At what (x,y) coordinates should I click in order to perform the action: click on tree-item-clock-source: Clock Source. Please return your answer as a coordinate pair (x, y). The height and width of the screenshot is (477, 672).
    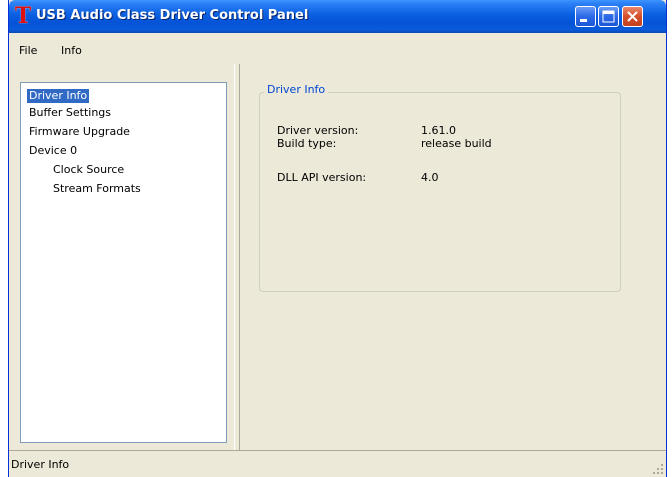
    Looking at the image, I should click on (88, 170).